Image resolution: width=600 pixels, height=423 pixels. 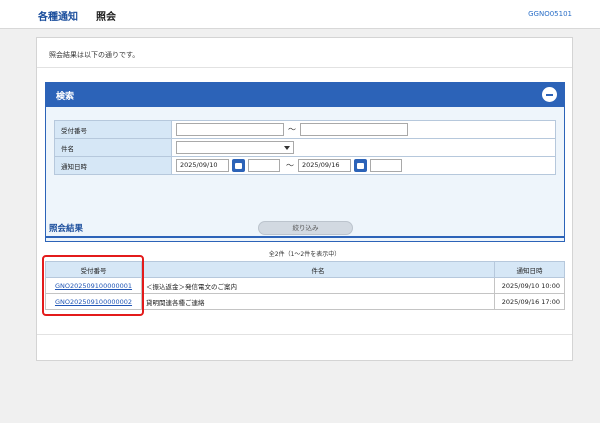 What do you see at coordinates (318, 285) in the screenshot?
I see `subject-cell: ＜振込返金＞発信電文のご案内` at bounding box center [318, 285].